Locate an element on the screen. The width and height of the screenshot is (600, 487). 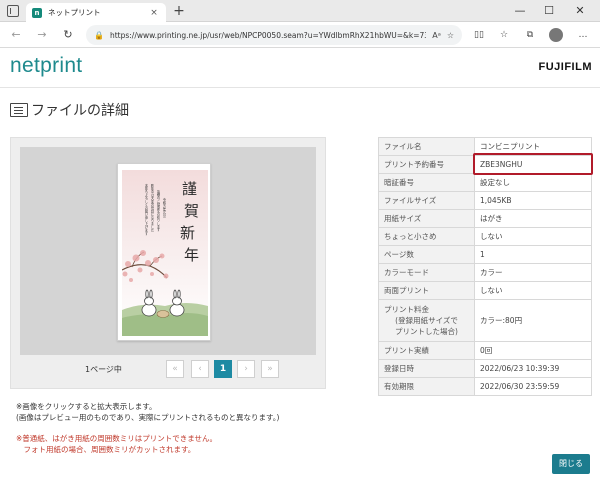
detail-value: 設定なし is located at coordinates (533, 182).